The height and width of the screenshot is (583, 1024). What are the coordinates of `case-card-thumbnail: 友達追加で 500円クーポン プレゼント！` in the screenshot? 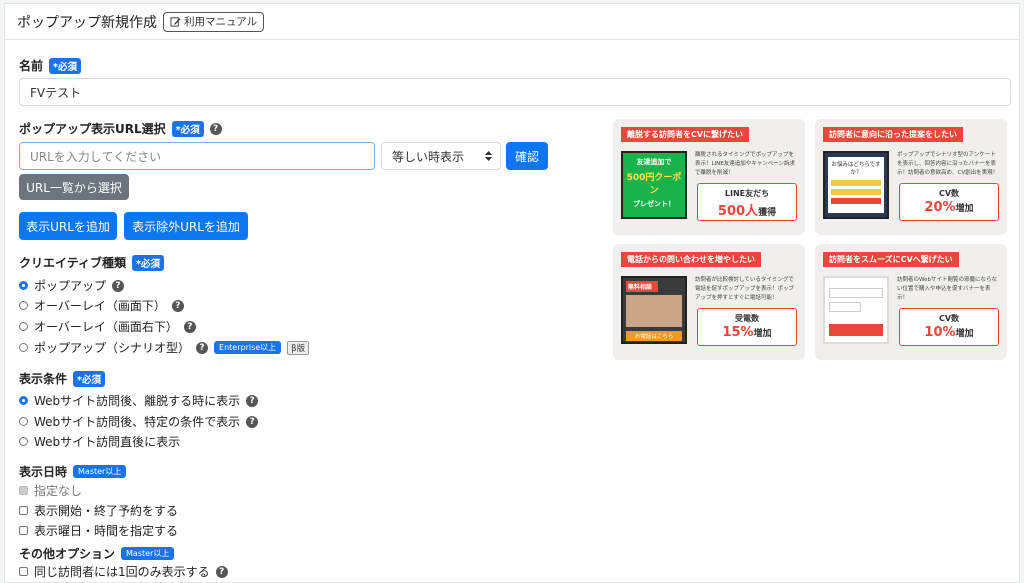 It's located at (654, 185).